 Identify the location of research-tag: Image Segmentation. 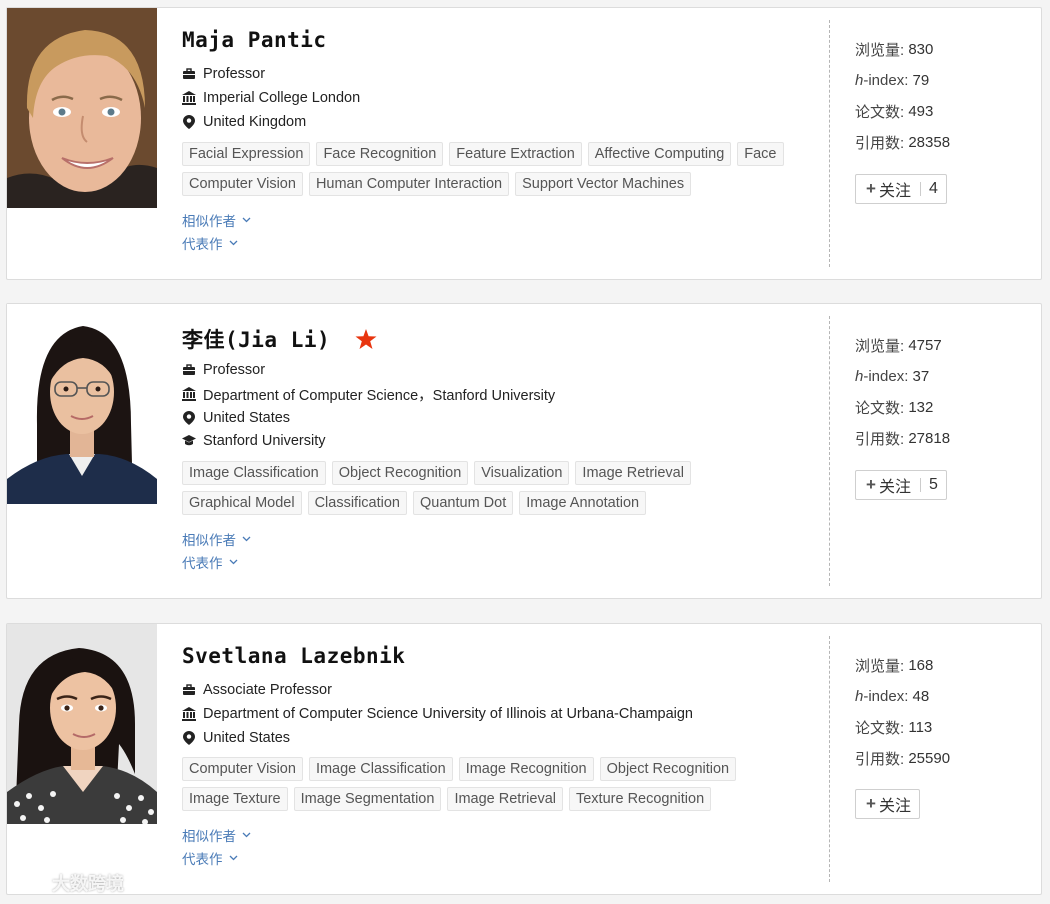
(367, 799).